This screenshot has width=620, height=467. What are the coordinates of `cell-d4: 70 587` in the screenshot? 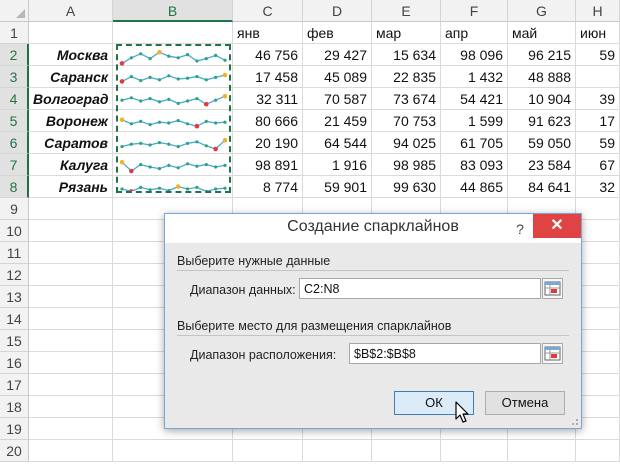 It's located at (337, 99).